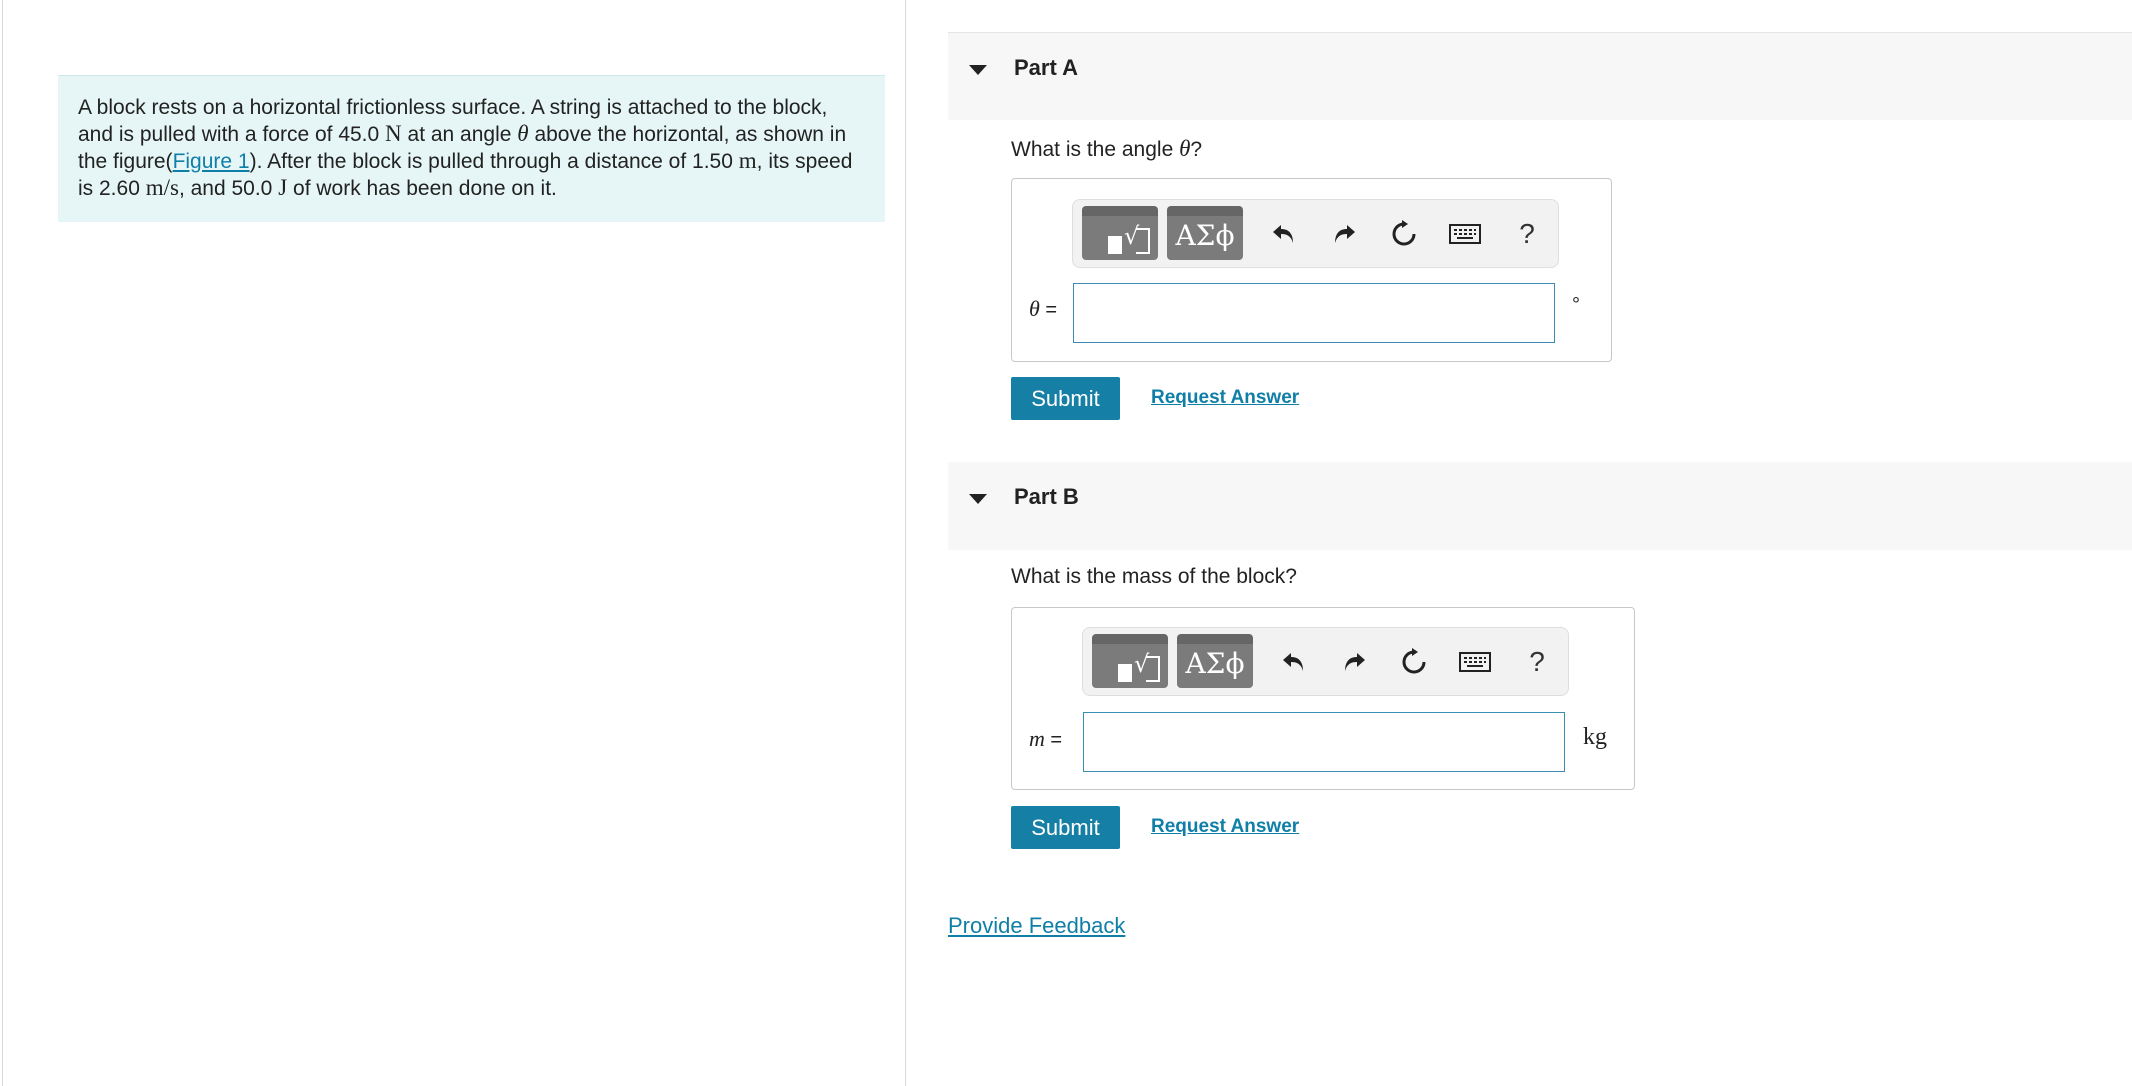 This screenshot has width=2132, height=1086. What do you see at coordinates (2, 543) in the screenshot?
I see `left-border` at bounding box center [2, 543].